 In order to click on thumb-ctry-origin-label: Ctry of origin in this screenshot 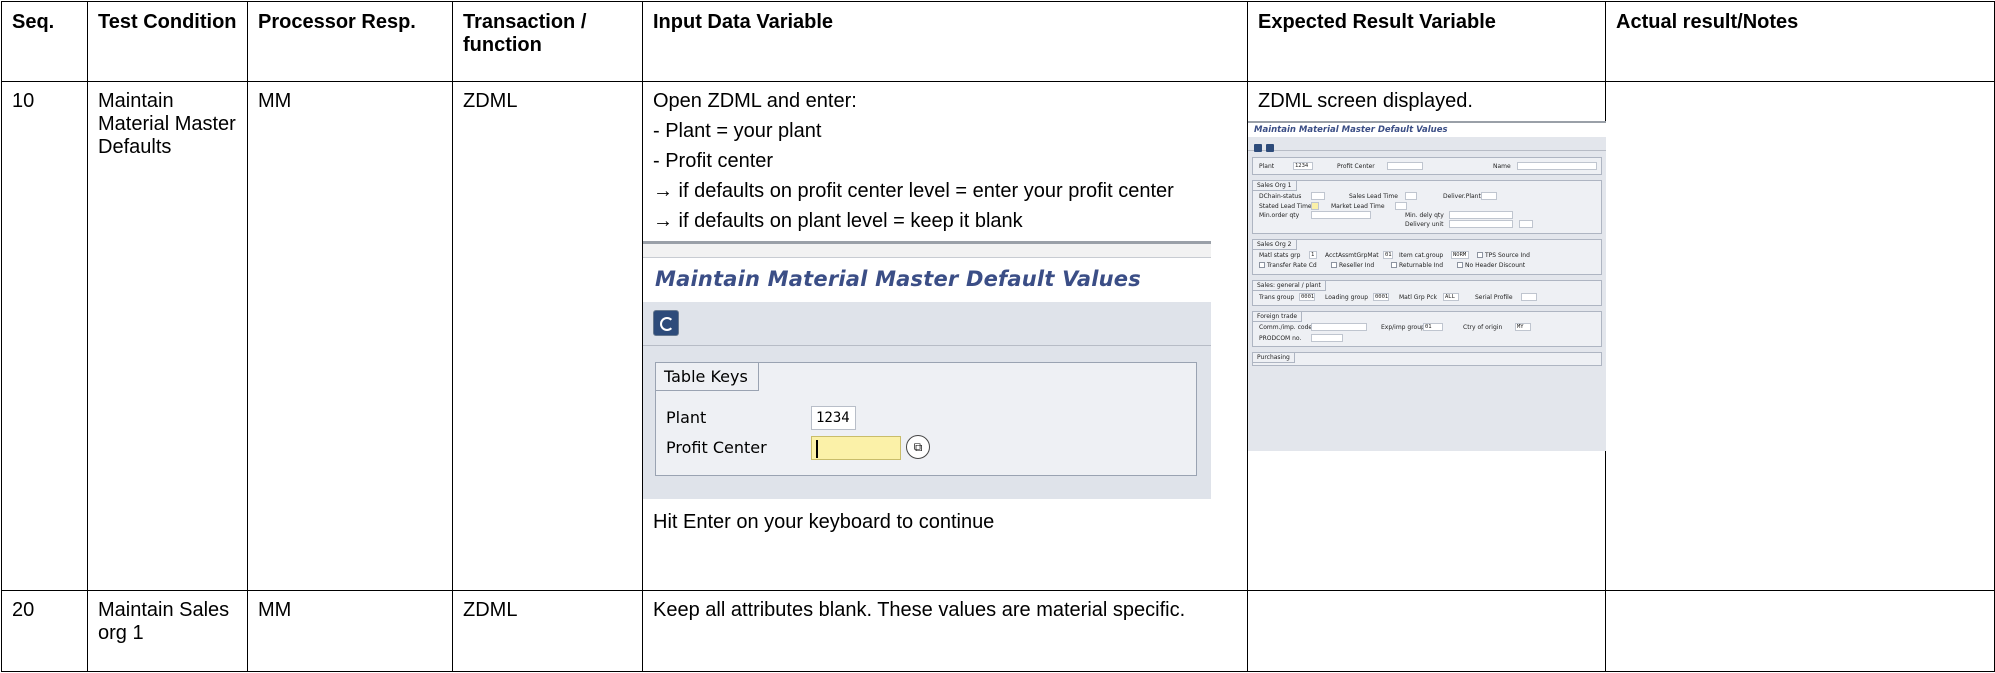, I will do `click(1483, 327)`.